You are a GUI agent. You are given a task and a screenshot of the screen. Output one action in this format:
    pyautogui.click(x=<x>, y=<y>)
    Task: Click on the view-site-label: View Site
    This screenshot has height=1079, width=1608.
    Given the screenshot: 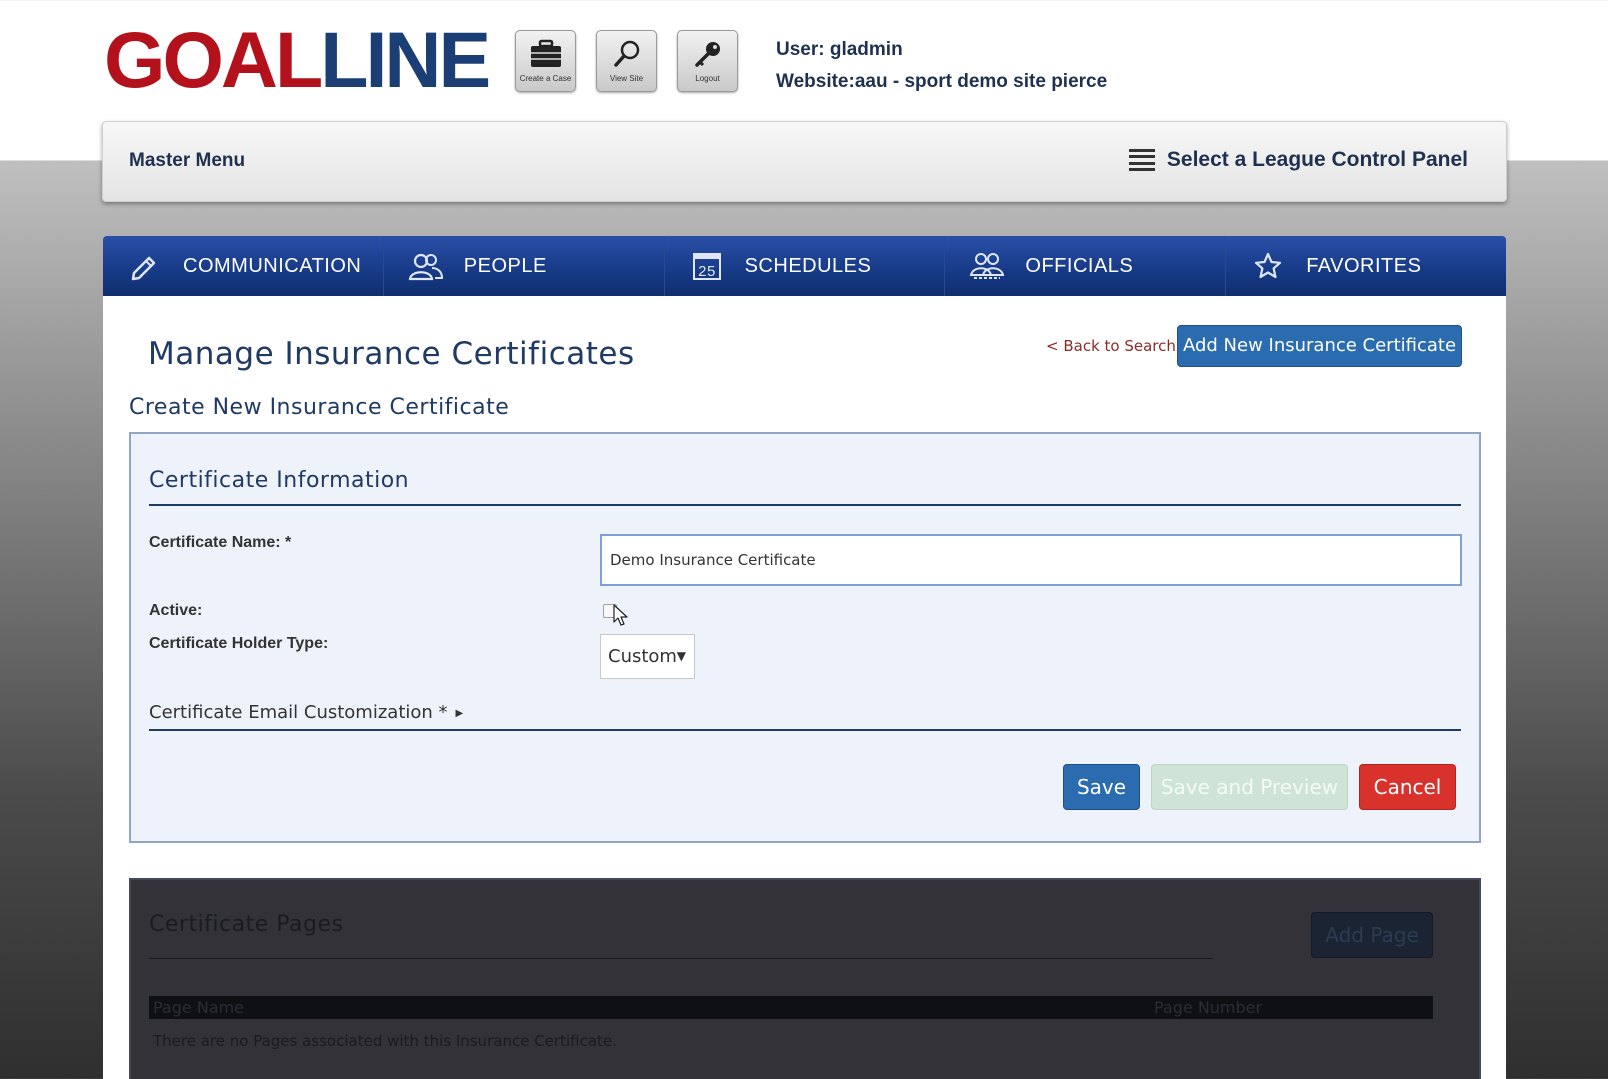 What is the action you would take?
    pyautogui.click(x=626, y=78)
    